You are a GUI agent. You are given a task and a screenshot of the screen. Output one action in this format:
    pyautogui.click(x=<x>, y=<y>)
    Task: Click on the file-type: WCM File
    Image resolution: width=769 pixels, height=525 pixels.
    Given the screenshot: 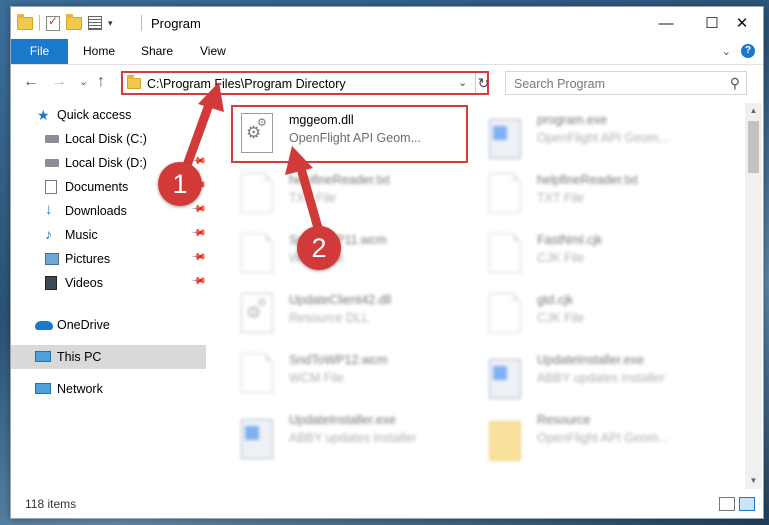 What is the action you would take?
    pyautogui.click(x=316, y=378)
    